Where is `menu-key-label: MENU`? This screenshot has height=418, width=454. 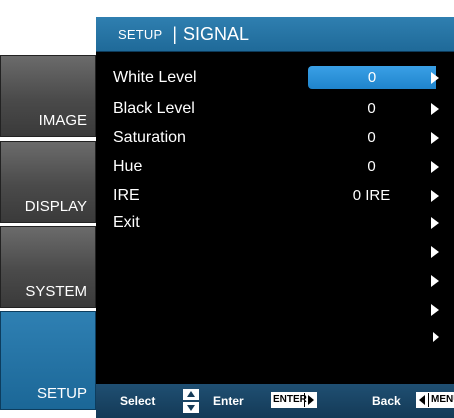
menu-key-label: MENU is located at coordinates (442, 399).